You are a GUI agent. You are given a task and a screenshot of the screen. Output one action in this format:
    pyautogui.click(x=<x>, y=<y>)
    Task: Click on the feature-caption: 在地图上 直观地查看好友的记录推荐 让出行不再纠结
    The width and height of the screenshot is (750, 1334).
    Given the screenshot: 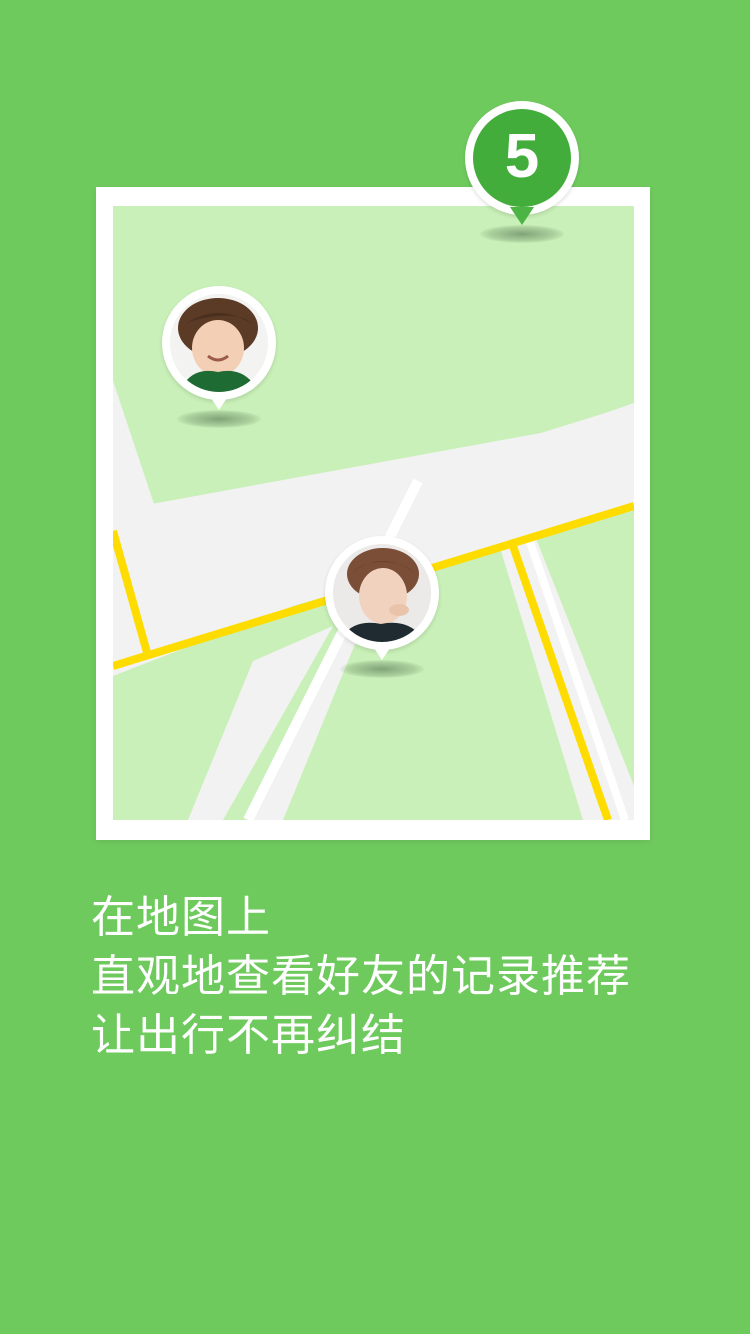 What is the action you would take?
    pyautogui.click(x=401, y=976)
    